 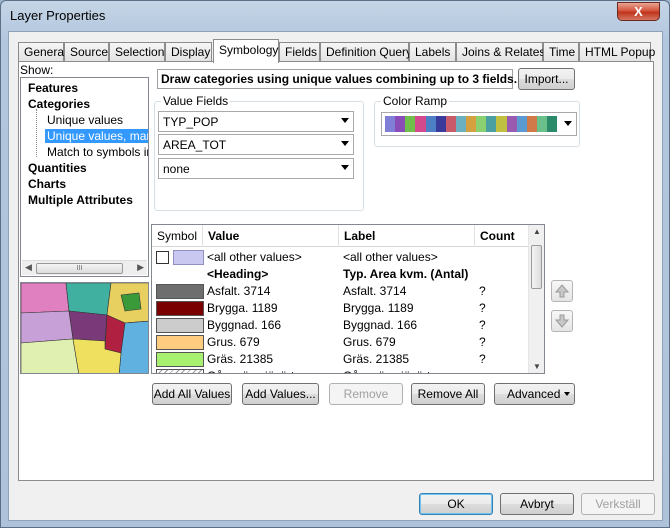 What do you see at coordinates (407, 236) in the screenshot?
I see `header-label: Label` at bounding box center [407, 236].